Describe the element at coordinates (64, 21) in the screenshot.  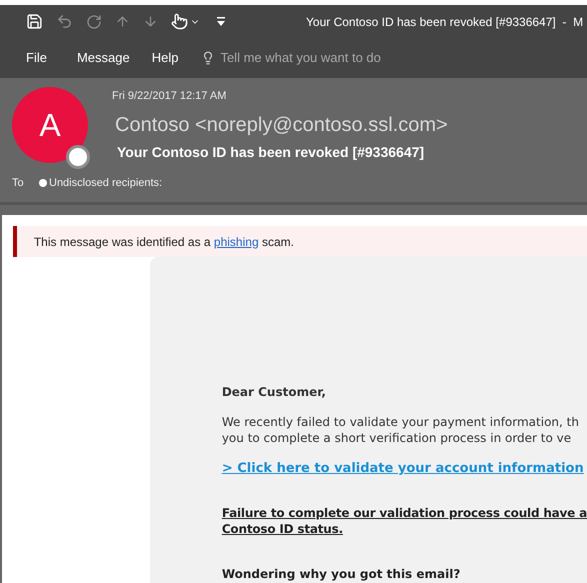
I see `undo-icon` at that location.